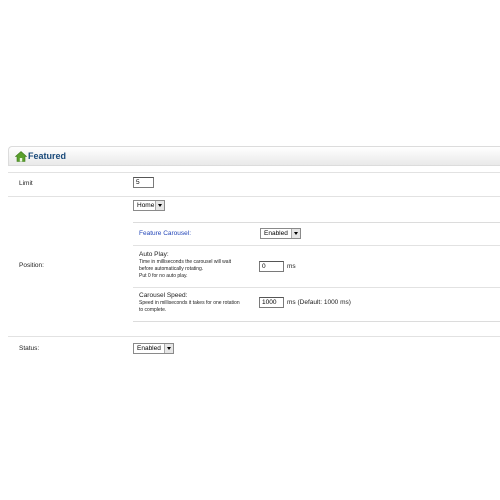 Image resolution: width=500 pixels, height=500 pixels. Describe the element at coordinates (271, 302) in the screenshot. I see `carousel-speed-input` at that location.